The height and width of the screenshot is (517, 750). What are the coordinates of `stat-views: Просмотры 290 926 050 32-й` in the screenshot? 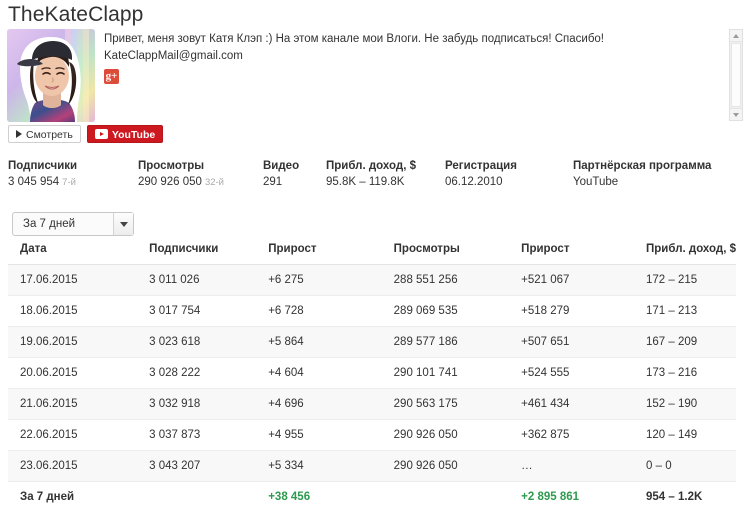 It's located at (181, 174).